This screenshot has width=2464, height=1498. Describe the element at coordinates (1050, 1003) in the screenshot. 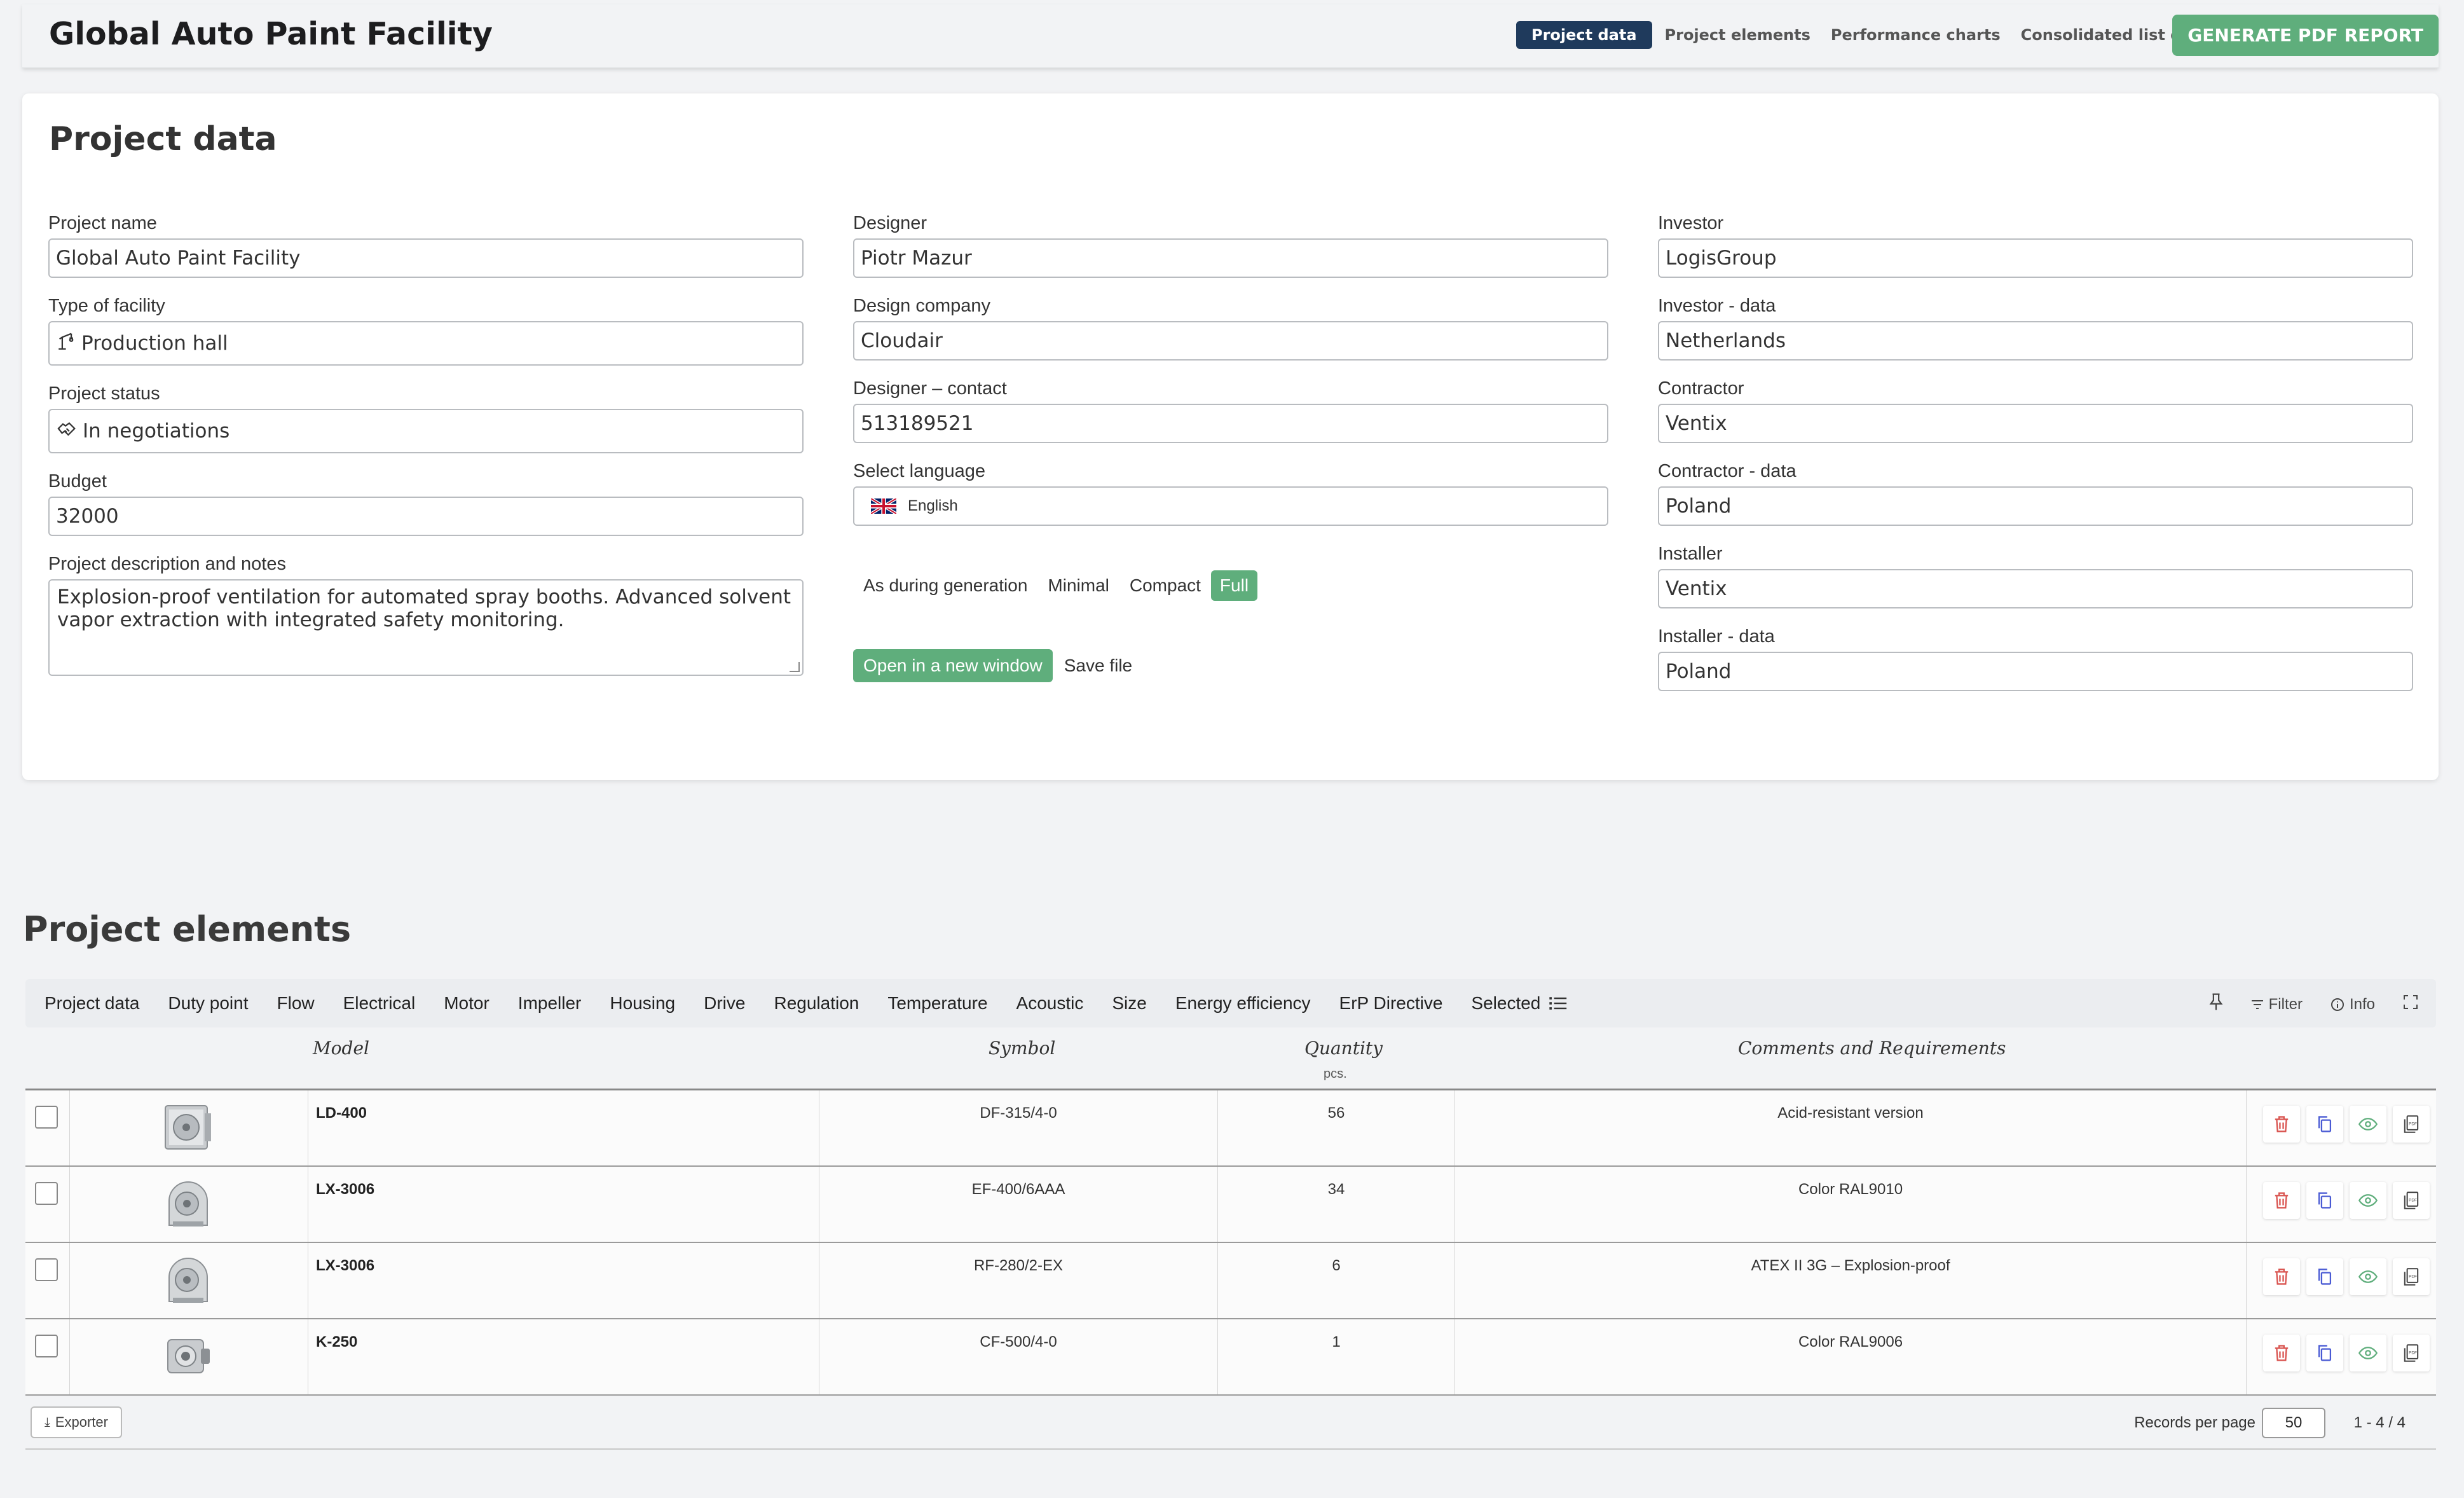

I see `etab-acoustic: Acoustic` at that location.